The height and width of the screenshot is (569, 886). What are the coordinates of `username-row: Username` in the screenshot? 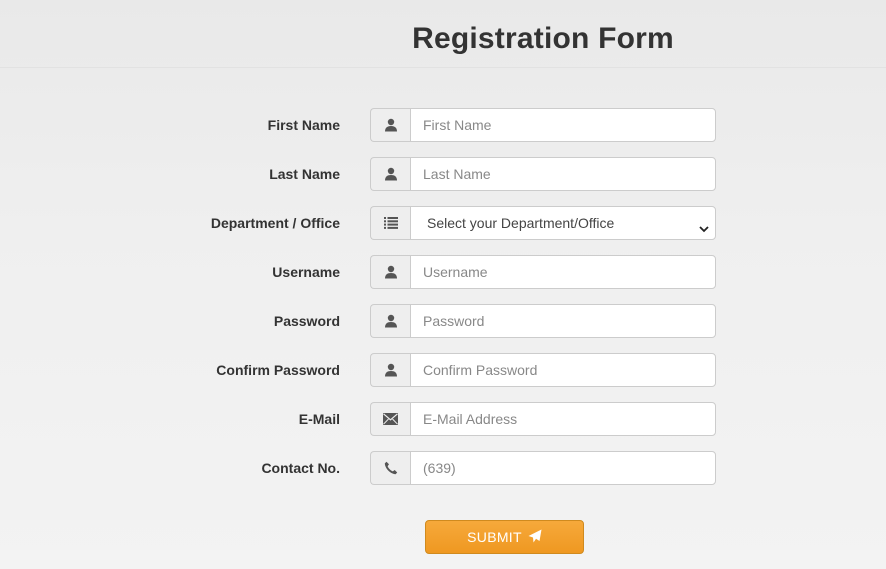 It's located at (443, 272).